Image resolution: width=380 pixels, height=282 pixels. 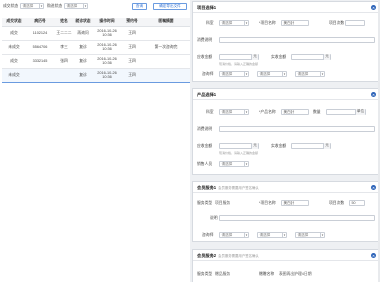 I want to click on service-card-title: 会员服务2 会员服务需要用户签名确认, so click(x=228, y=255).